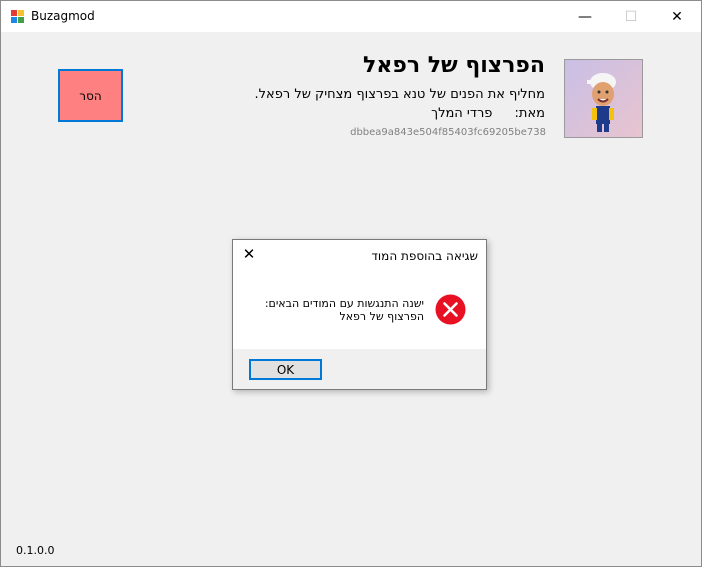  What do you see at coordinates (344, 303) in the screenshot?
I see `dialog-message-line1: ישנה התנגשות עם המודים הבאים:` at bounding box center [344, 303].